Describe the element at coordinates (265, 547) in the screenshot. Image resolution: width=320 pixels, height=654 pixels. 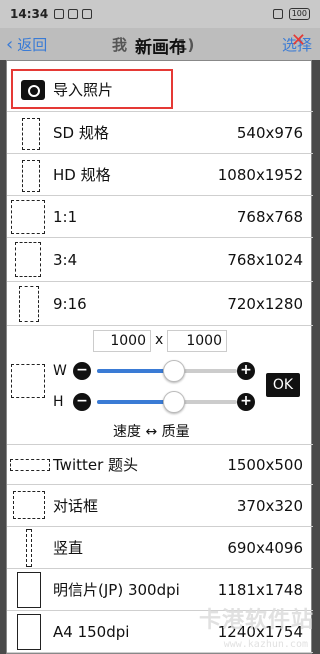
I see `preset-size: 690x4096` at that location.